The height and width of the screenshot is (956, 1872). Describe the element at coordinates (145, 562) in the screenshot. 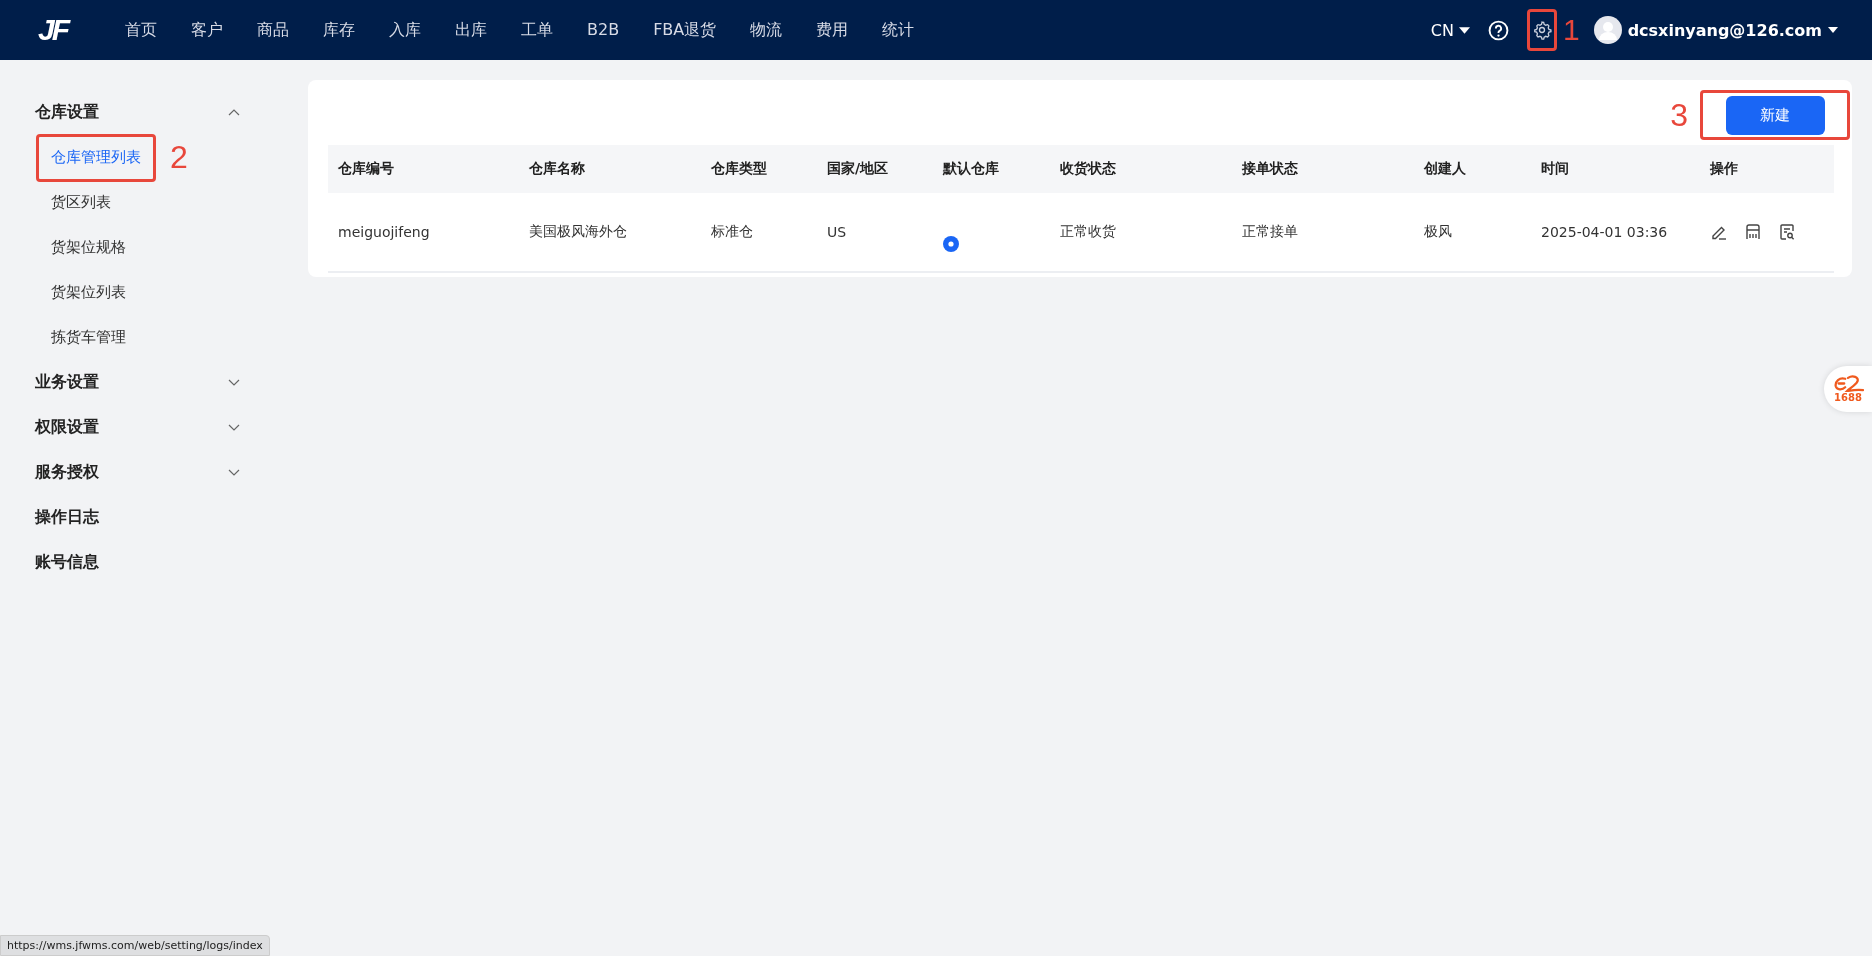

I see `sidebar-link: 账号信息` at that location.